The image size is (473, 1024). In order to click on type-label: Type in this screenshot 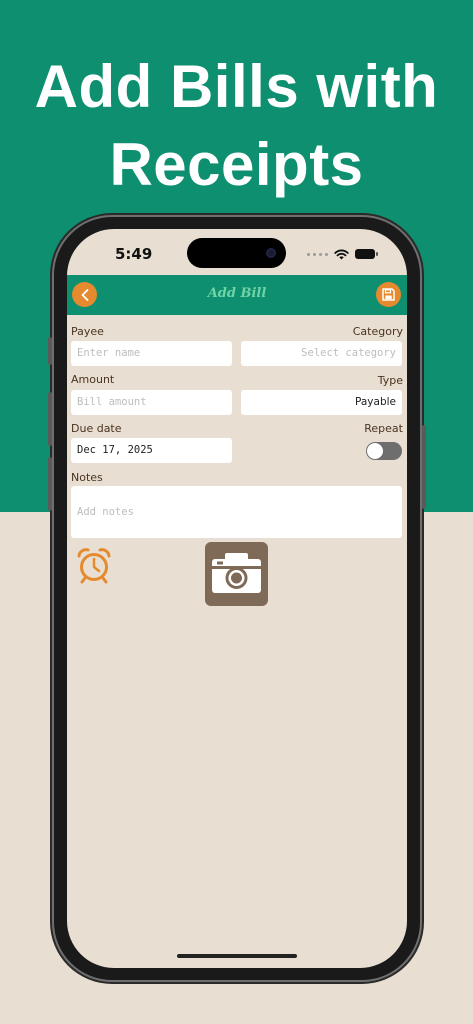, I will do `click(390, 380)`.